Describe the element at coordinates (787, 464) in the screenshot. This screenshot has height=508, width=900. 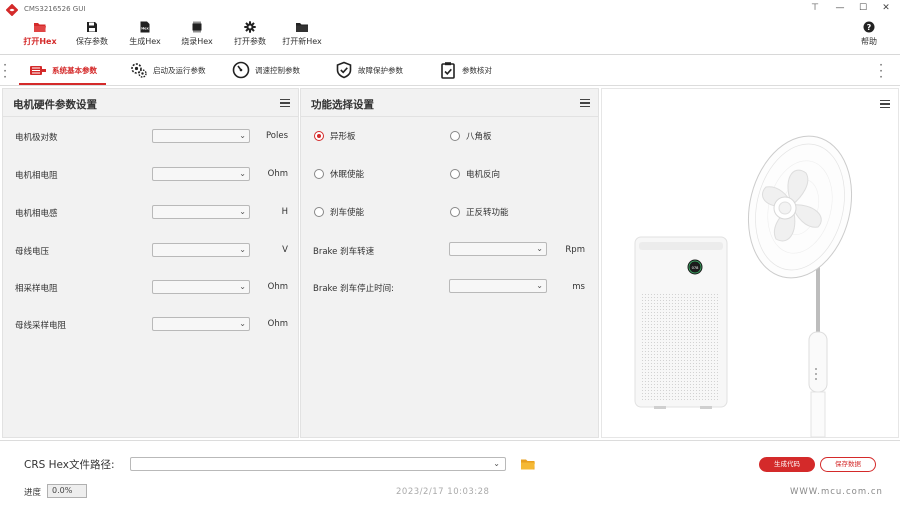
I see `generate-code-button: 生成代码` at that location.